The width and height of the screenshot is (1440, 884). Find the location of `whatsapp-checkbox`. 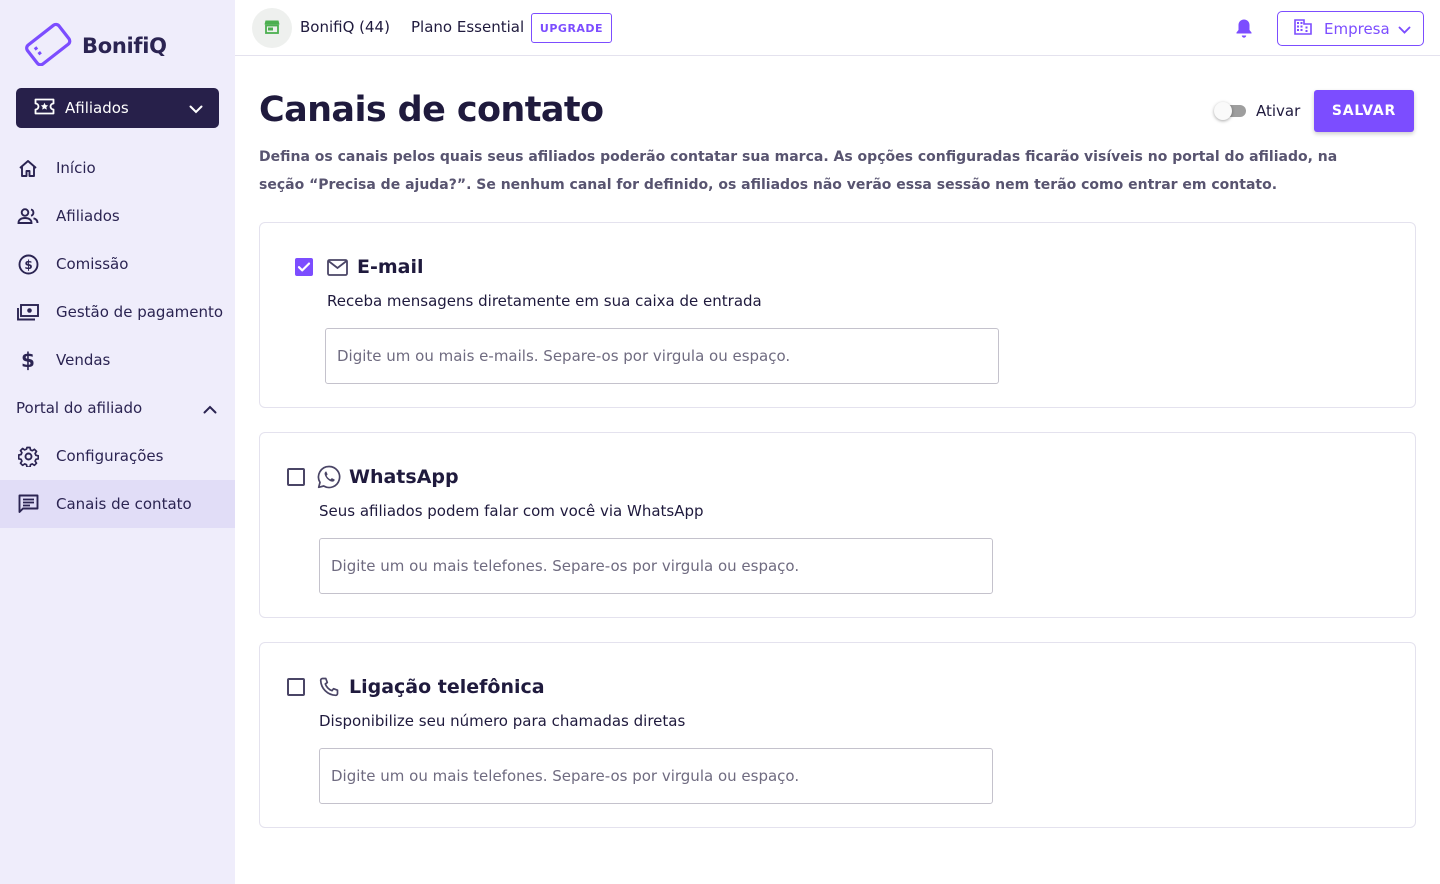

whatsapp-checkbox is located at coordinates (296, 477).